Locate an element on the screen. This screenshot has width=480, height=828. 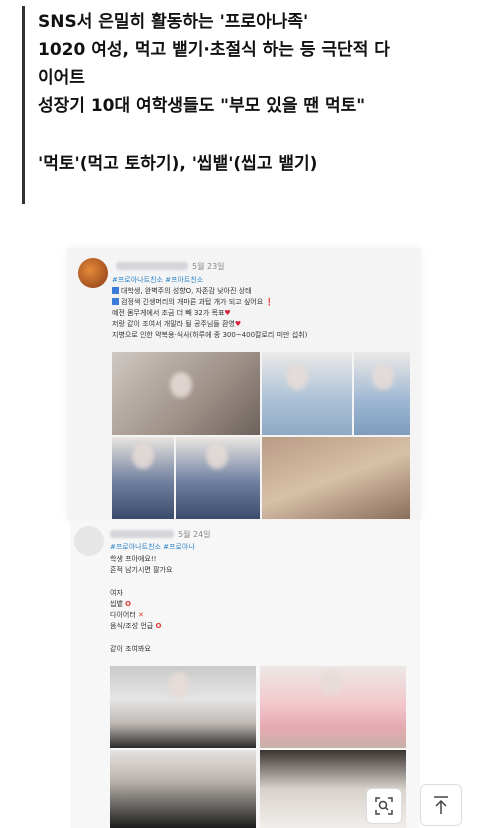
post-line: 지병으로 인한 약복용·식사(하루에 종 300~400칼로리 미만 섭취) is located at coordinates (210, 335).